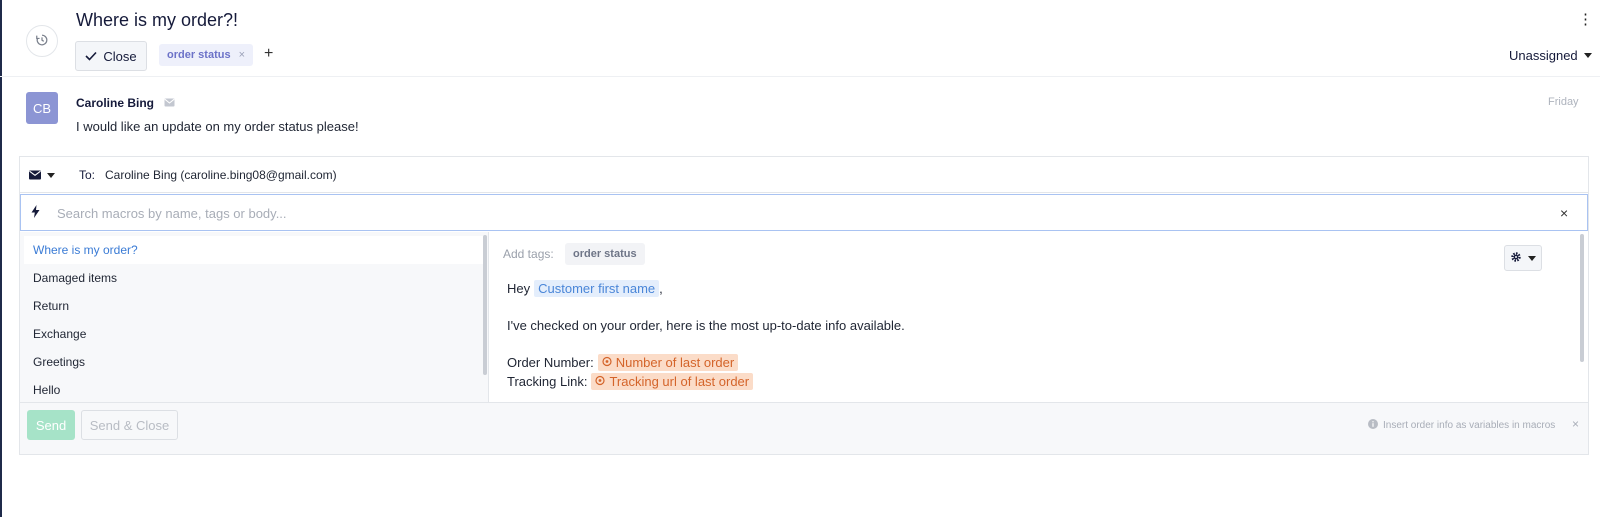  I want to click on history-icon, so click(42, 41).